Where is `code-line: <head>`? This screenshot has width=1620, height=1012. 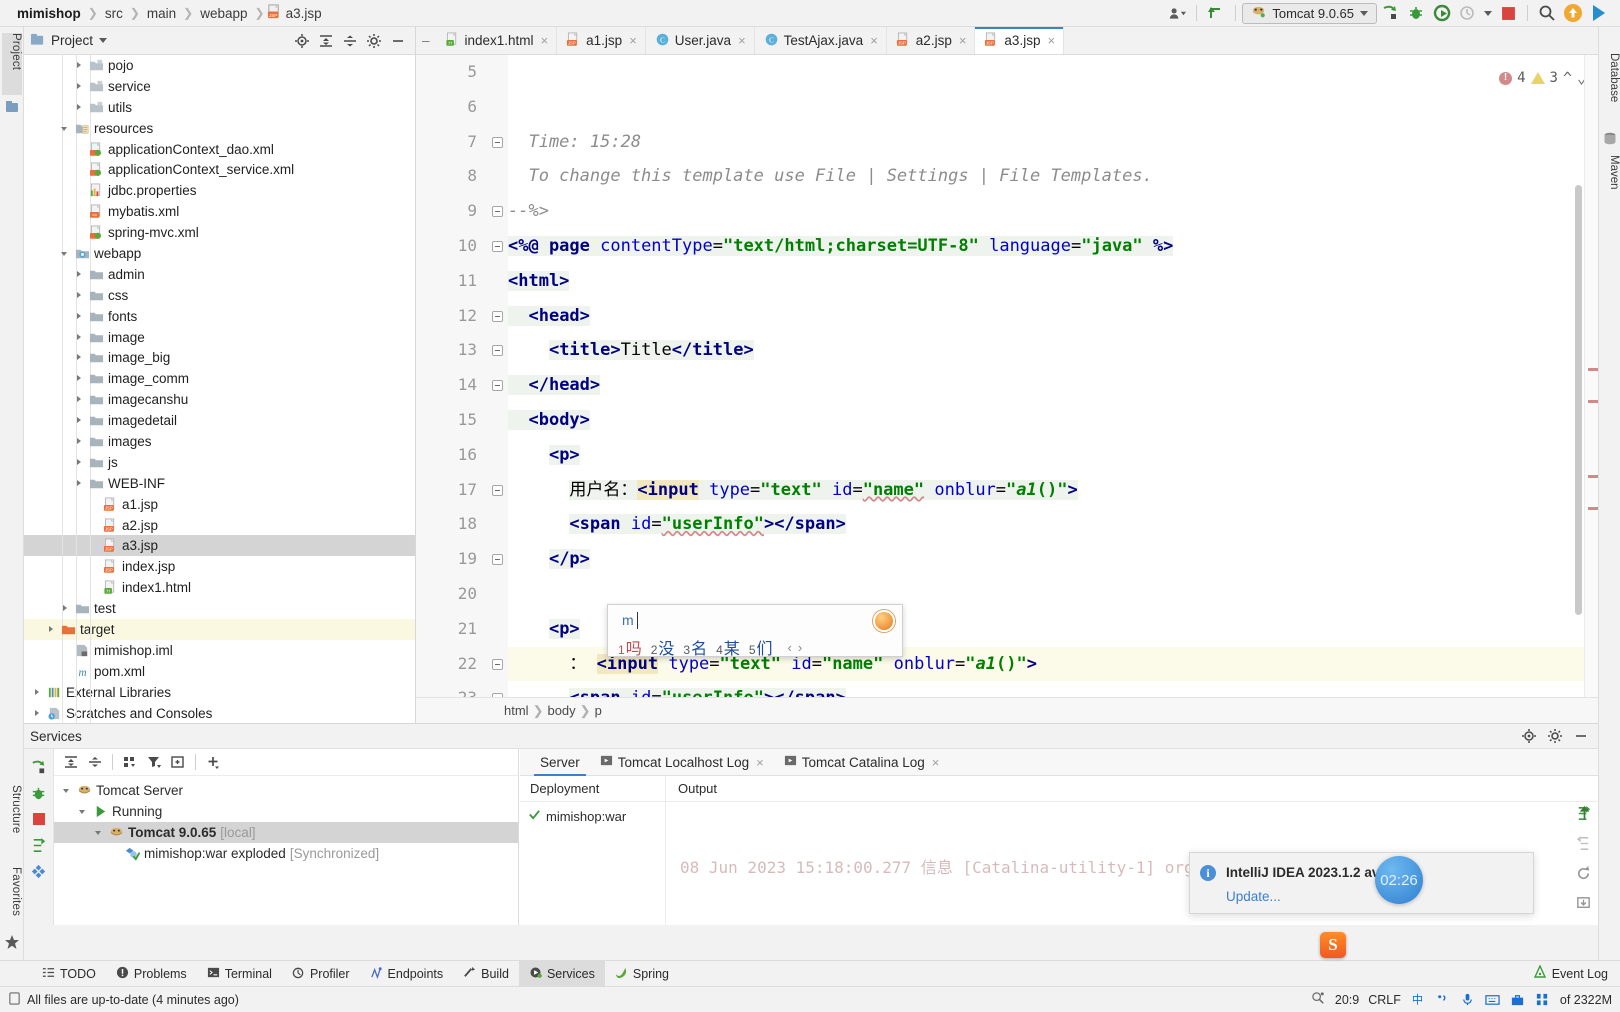
code-line: <head> is located at coordinates (1053, 316).